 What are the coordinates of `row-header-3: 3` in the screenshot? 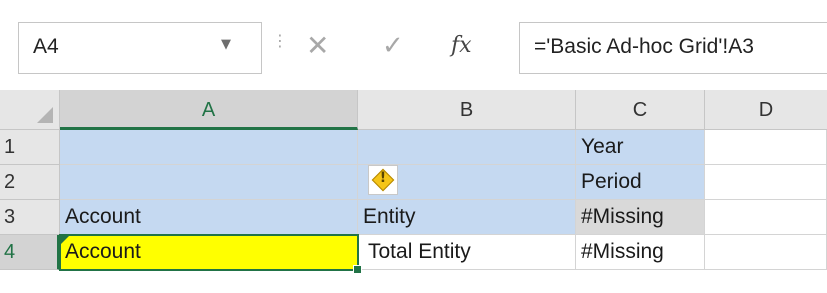 It's located at (30, 217).